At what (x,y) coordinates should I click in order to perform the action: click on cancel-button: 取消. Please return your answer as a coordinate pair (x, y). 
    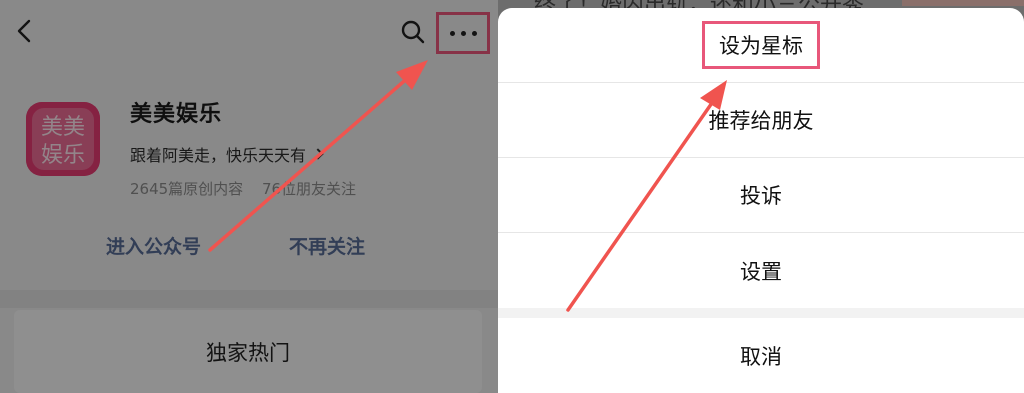
    Looking at the image, I should click on (761, 355).